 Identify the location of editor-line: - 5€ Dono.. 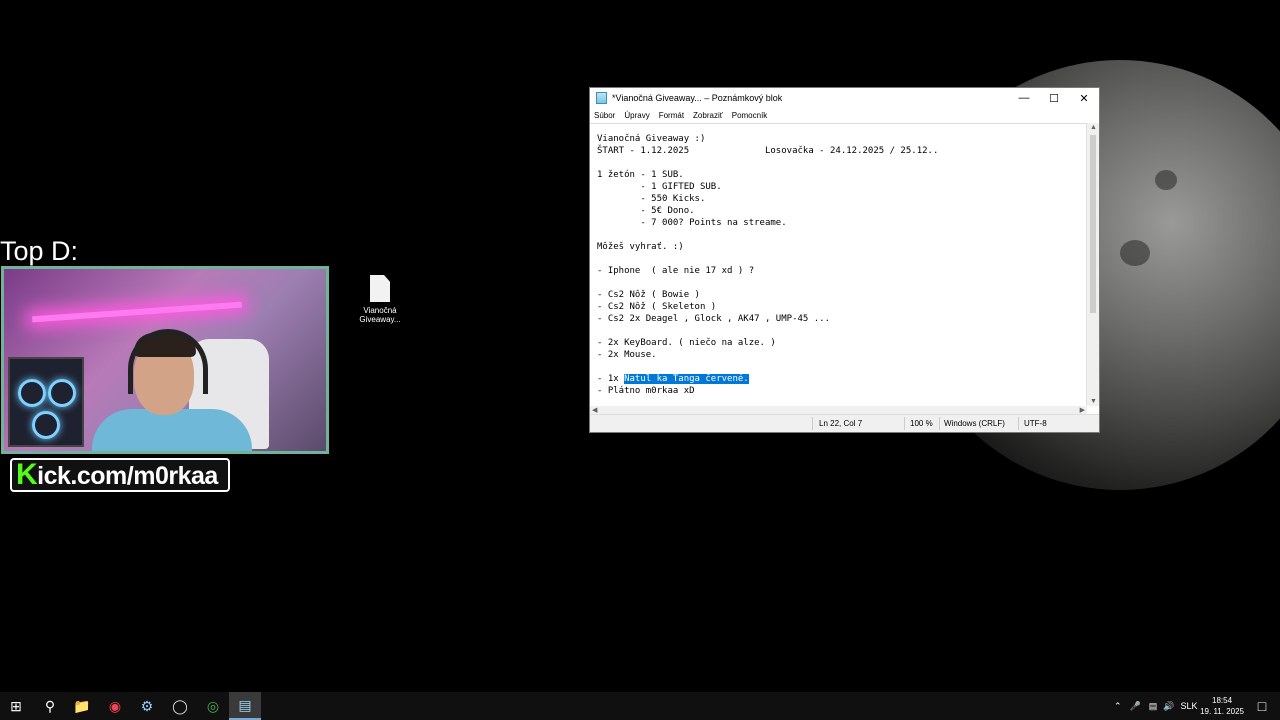
(646, 211).